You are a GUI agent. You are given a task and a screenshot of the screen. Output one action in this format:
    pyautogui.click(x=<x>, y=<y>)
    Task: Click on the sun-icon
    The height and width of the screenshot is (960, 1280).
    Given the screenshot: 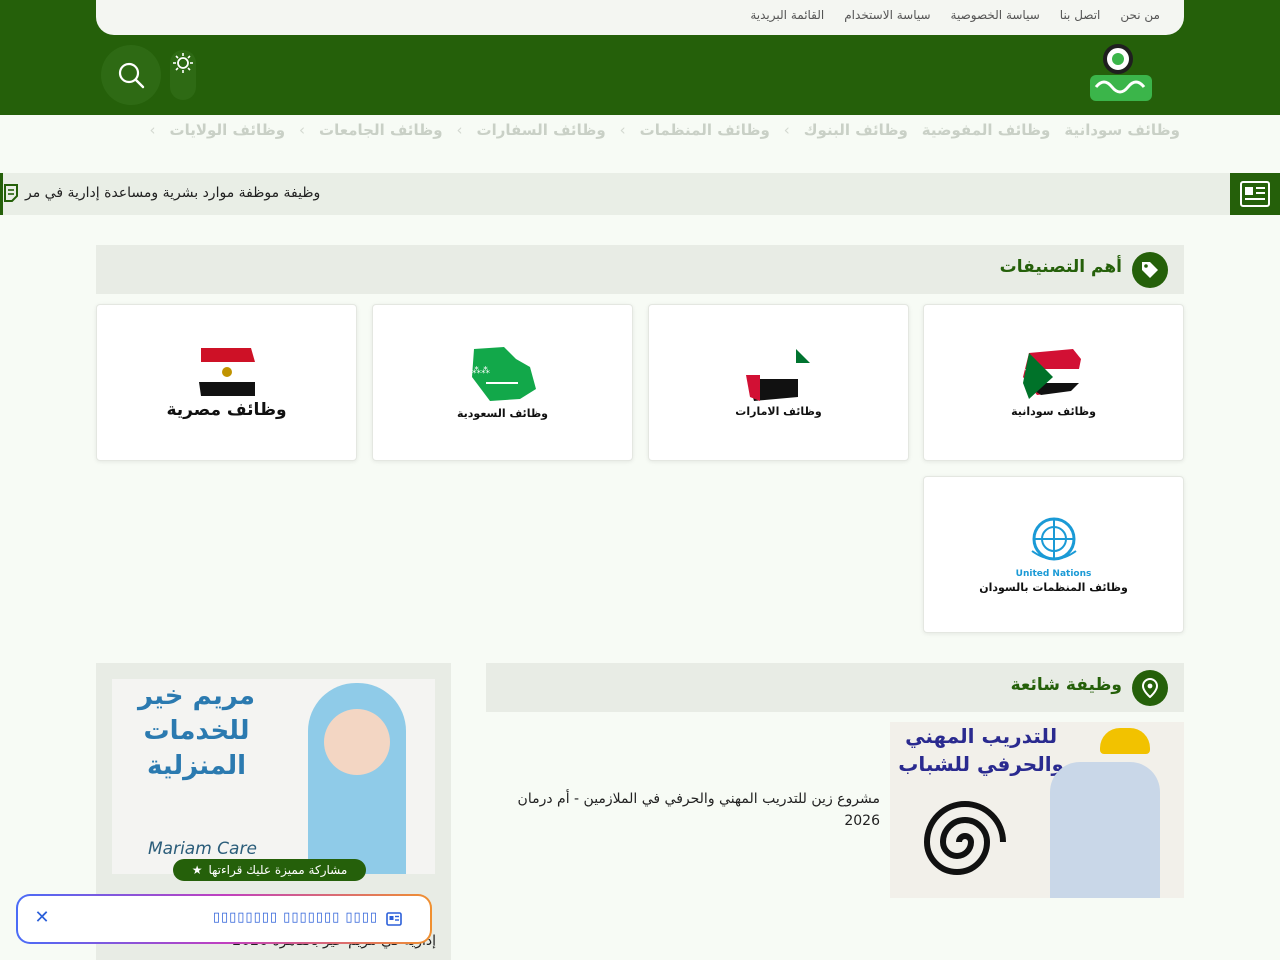 What is the action you would take?
    pyautogui.click(x=183, y=63)
    